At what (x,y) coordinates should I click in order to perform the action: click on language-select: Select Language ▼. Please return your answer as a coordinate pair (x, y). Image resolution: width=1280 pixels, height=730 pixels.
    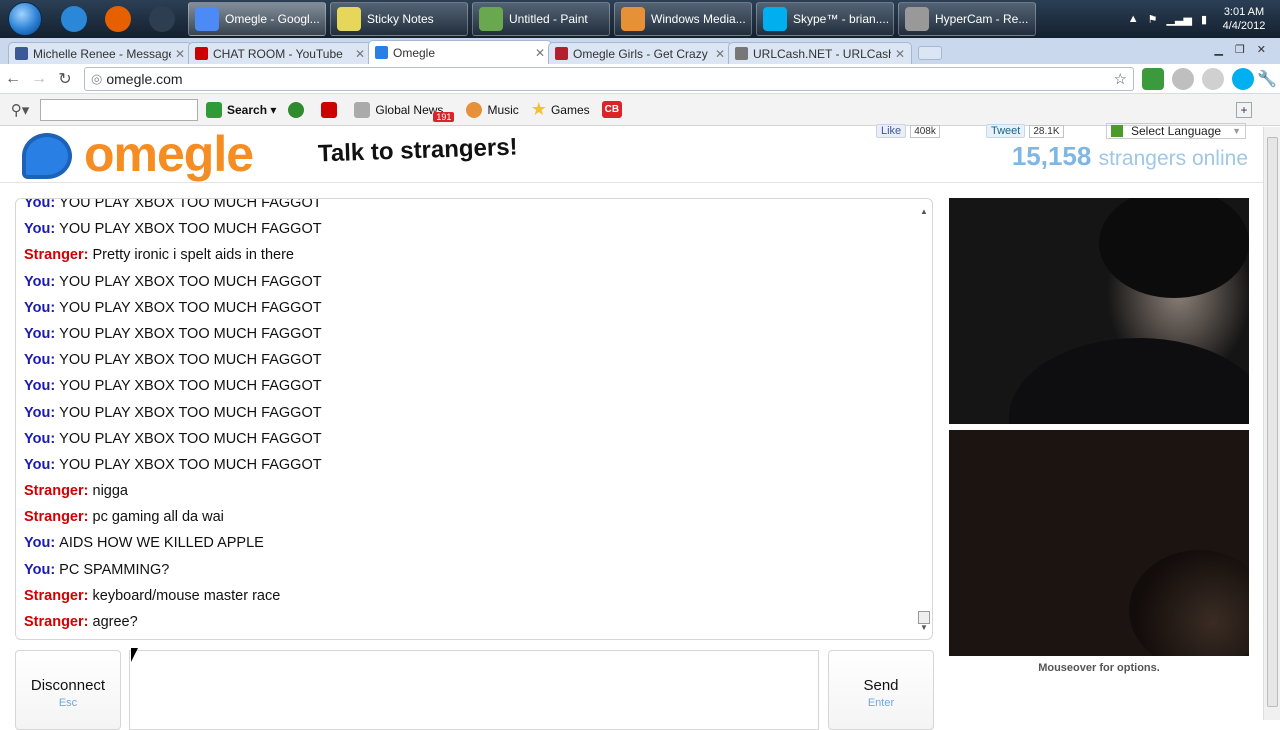
    Looking at the image, I should click on (1176, 131).